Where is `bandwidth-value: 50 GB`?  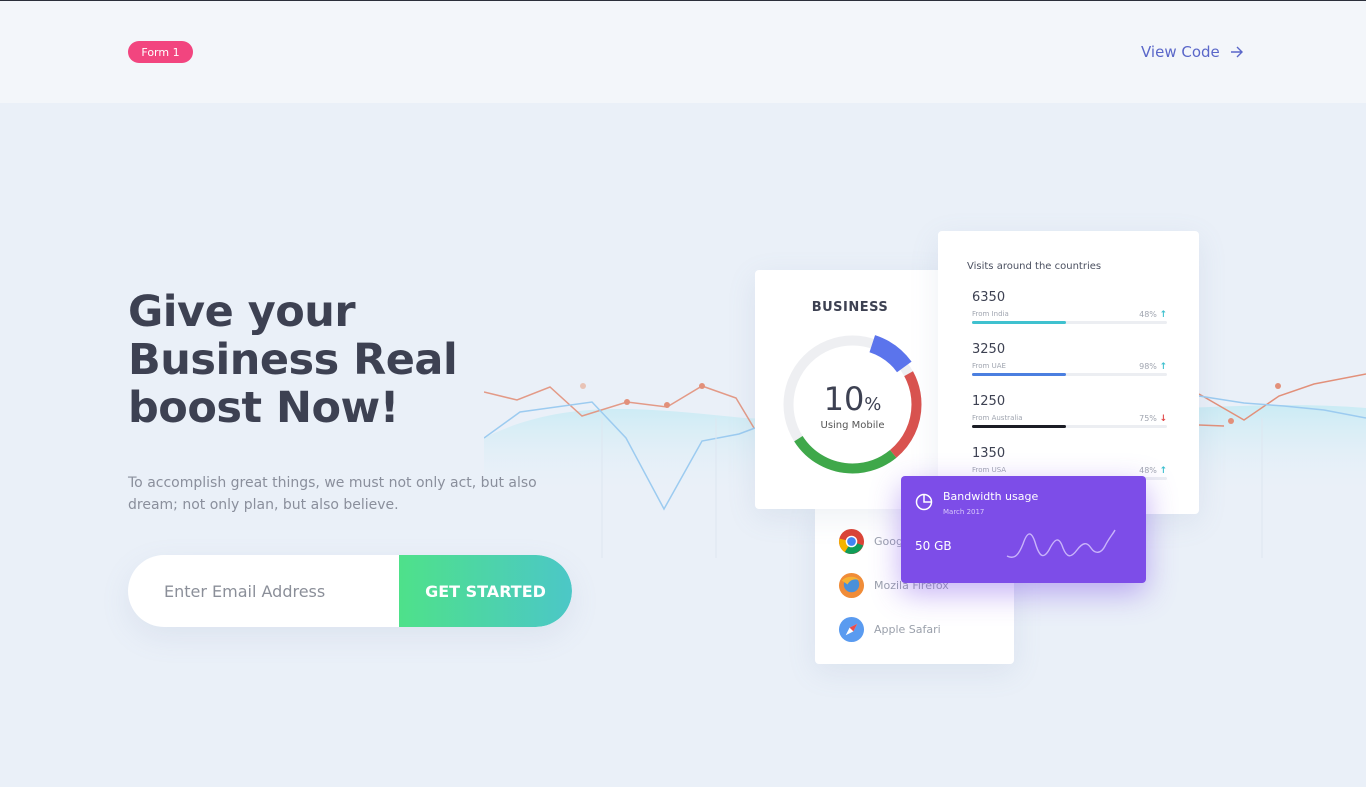 bandwidth-value: 50 GB is located at coordinates (933, 546).